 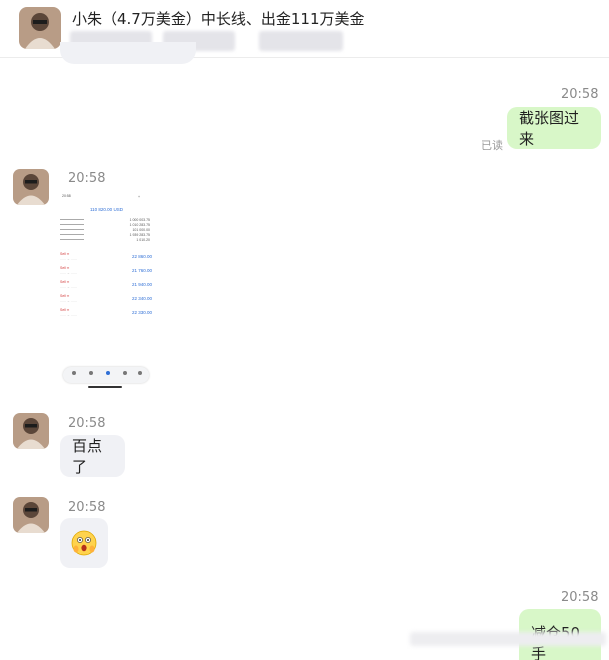 I want to click on read-status: 已读, so click(x=492, y=145).